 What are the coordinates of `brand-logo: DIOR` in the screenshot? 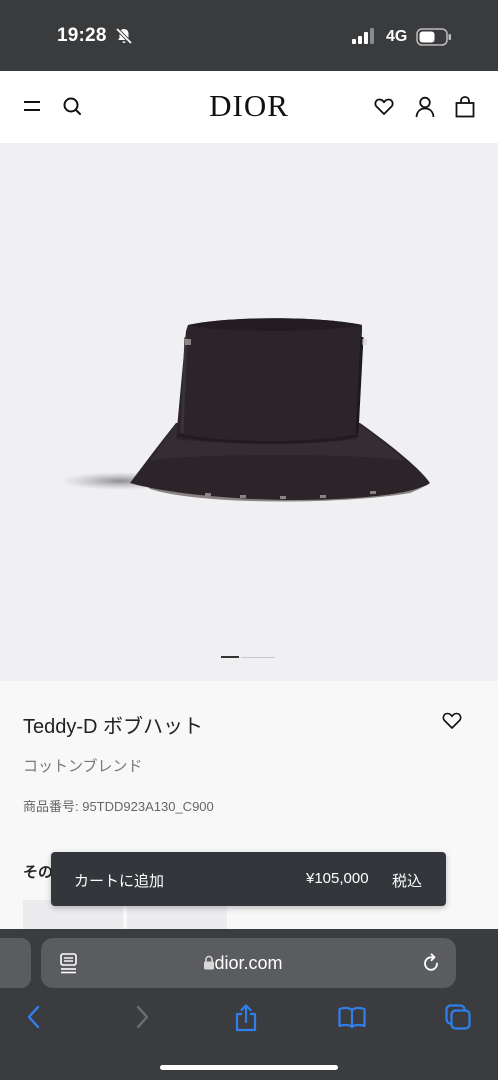 It's located at (249, 106).